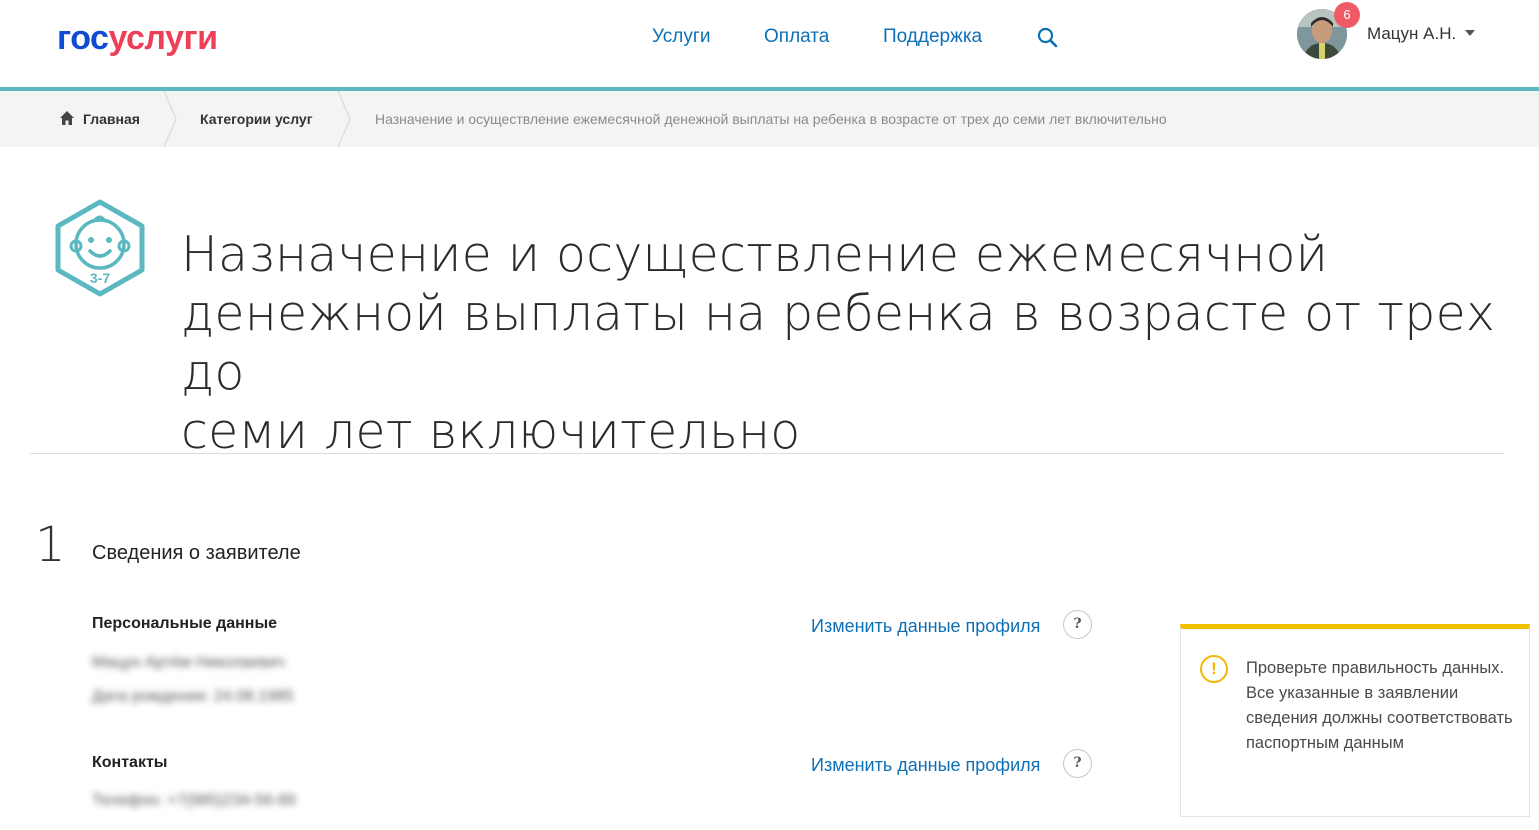 The width and height of the screenshot is (1539, 830). I want to click on logo-part-uslugi: услуги, so click(163, 38).